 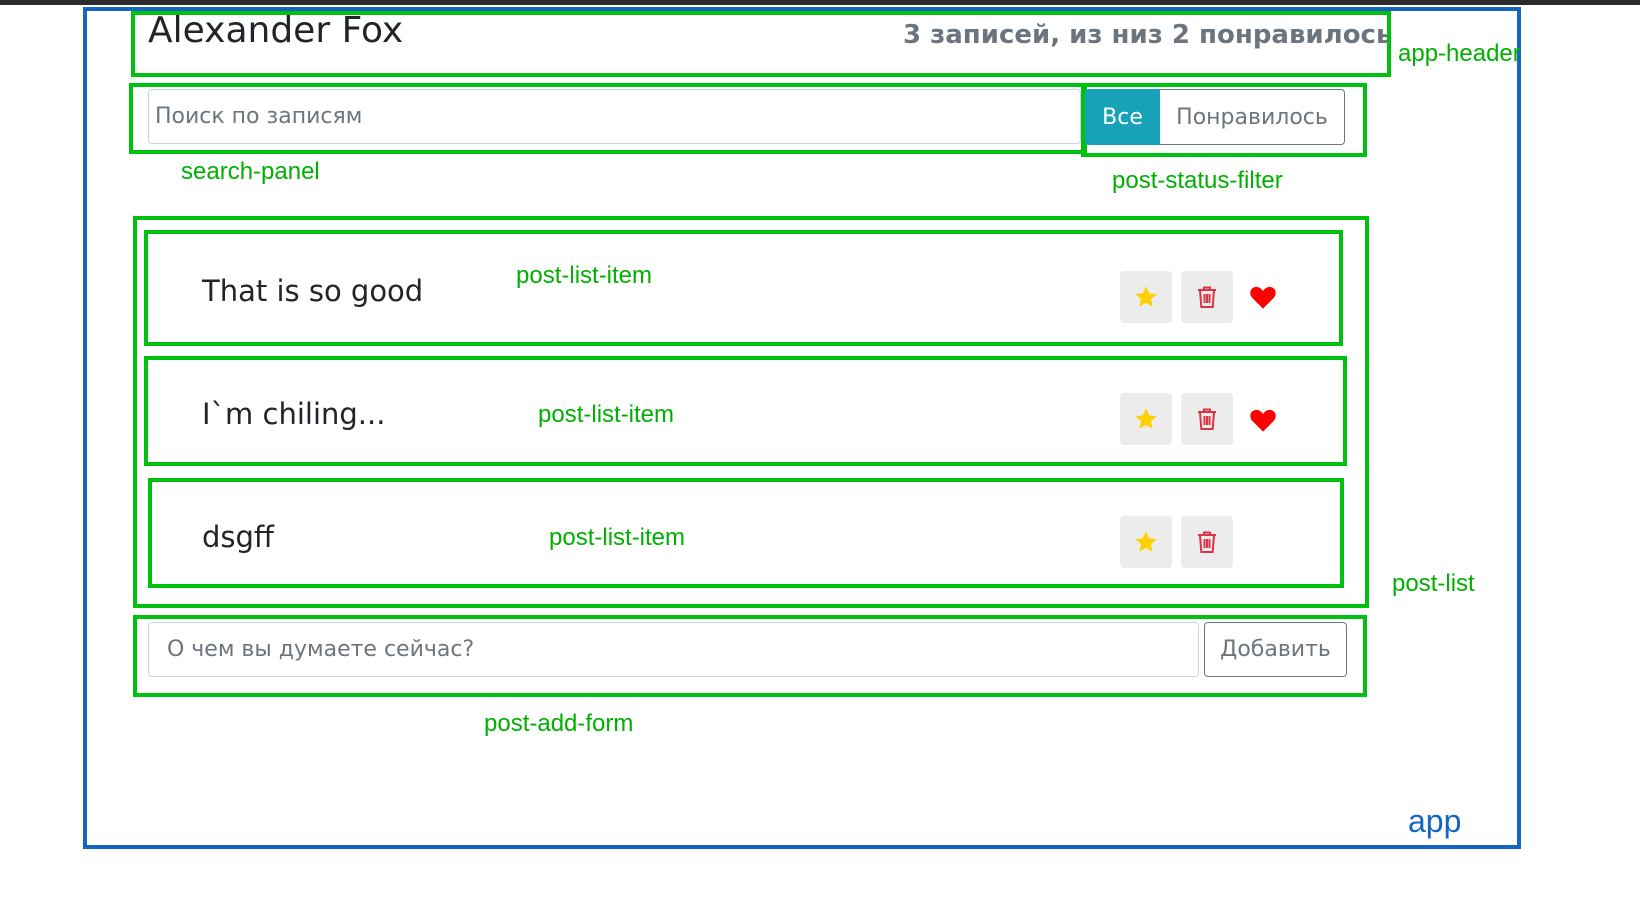 I want to click on post-add-form-annotation-box, so click(x=750, y=656).